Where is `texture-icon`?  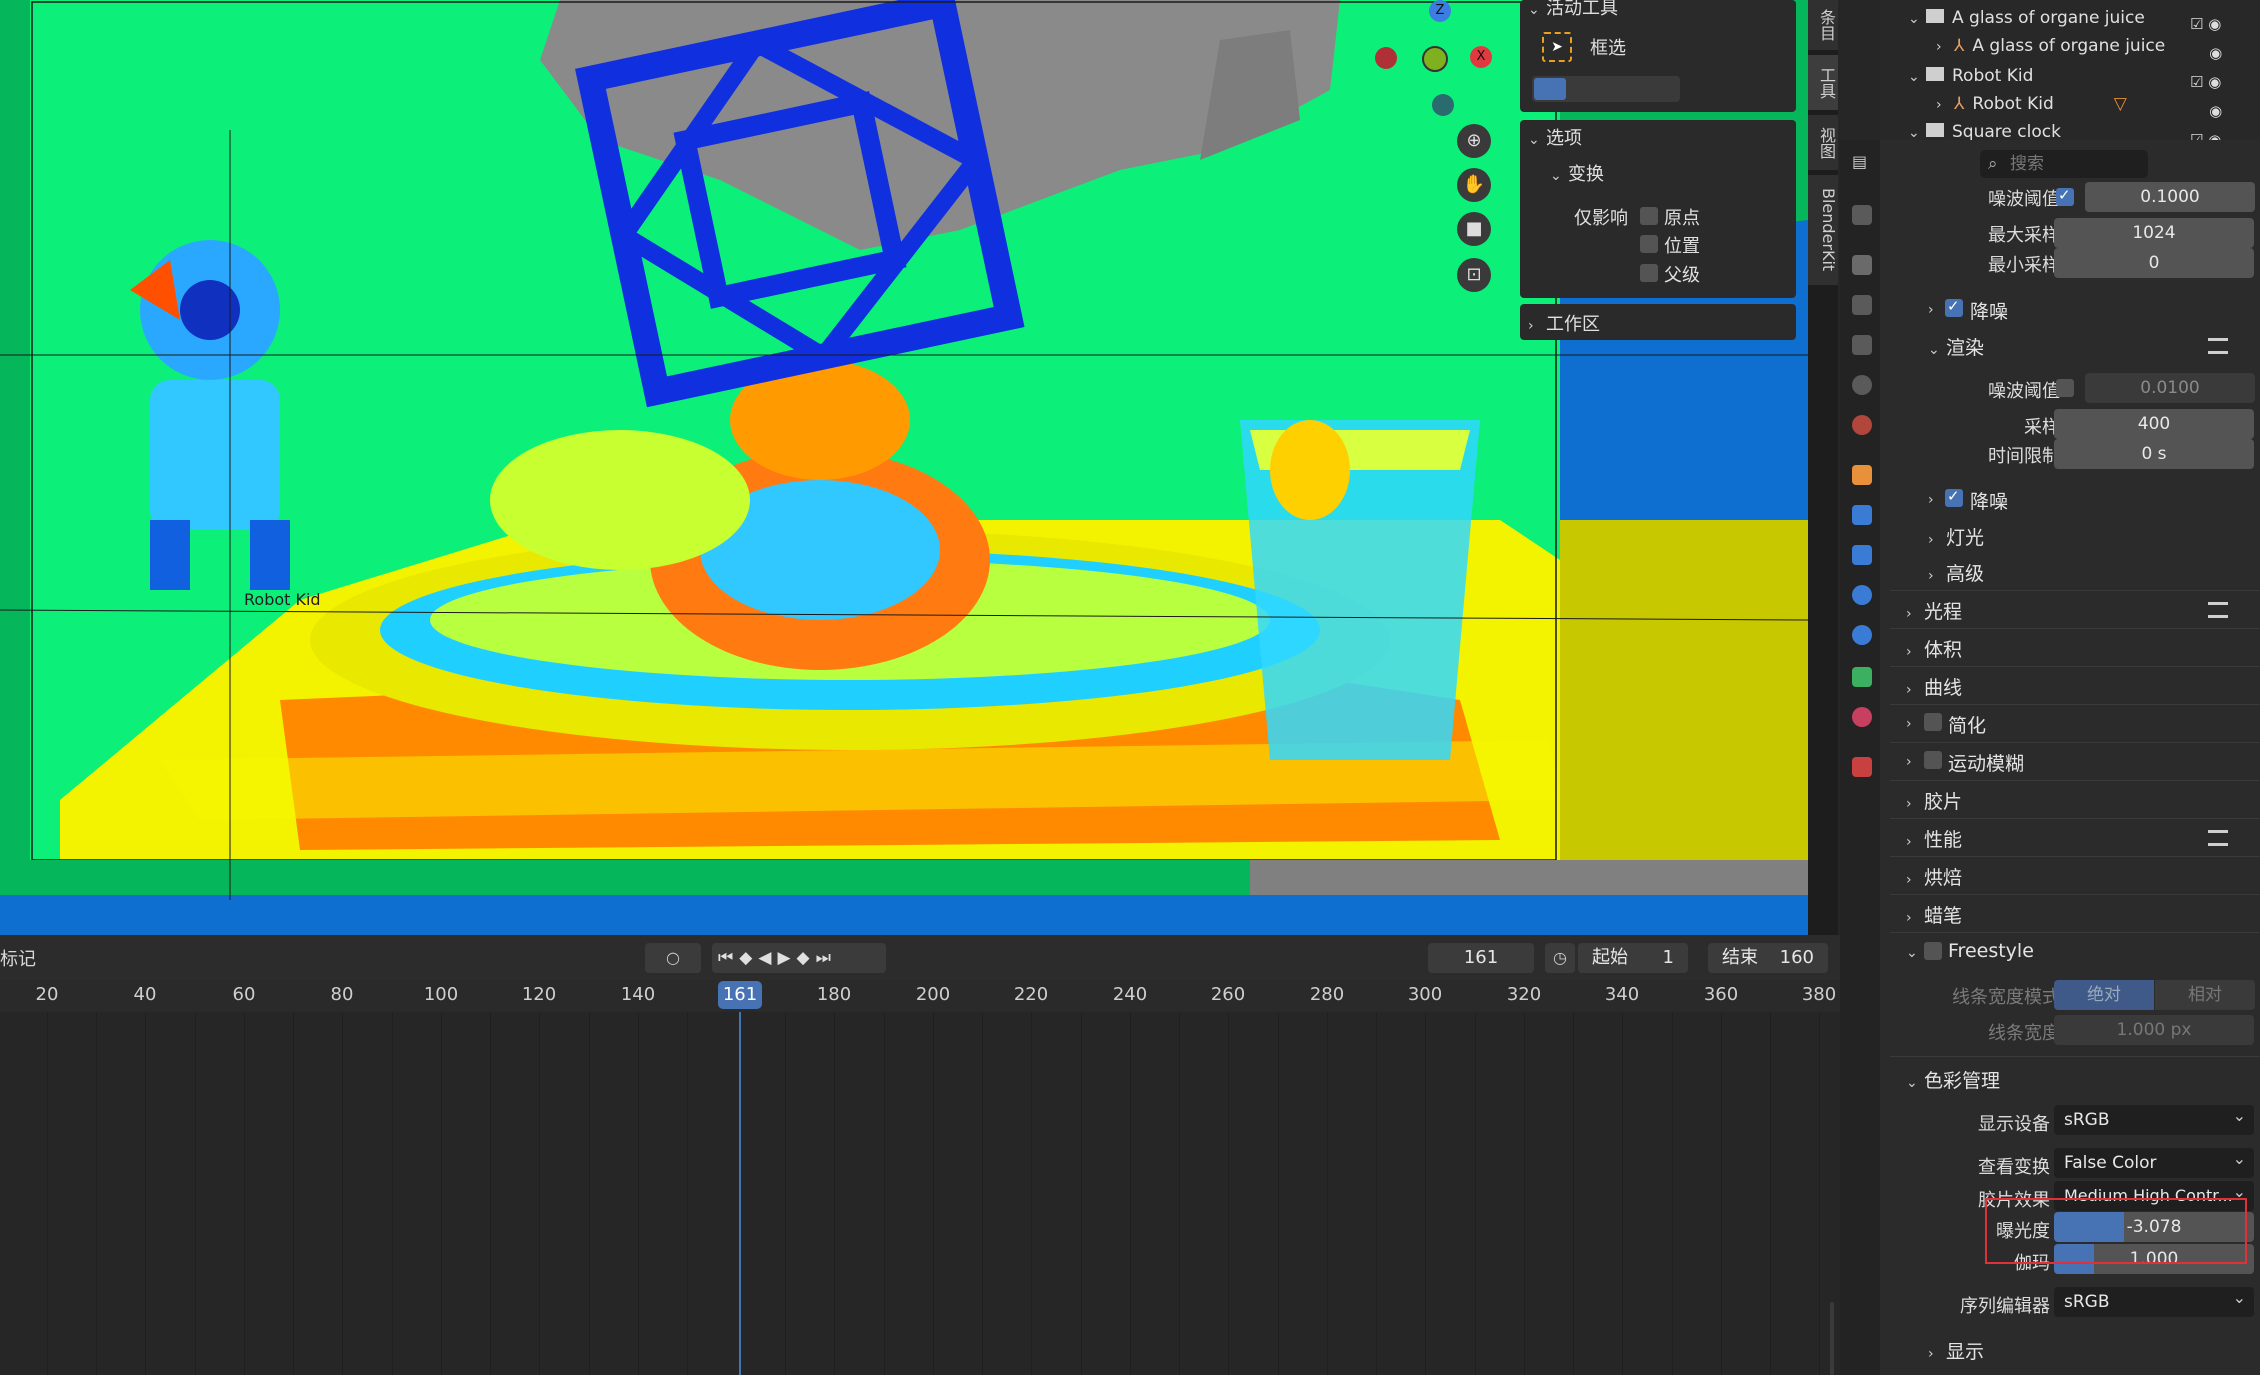
texture-icon is located at coordinates (1862, 767).